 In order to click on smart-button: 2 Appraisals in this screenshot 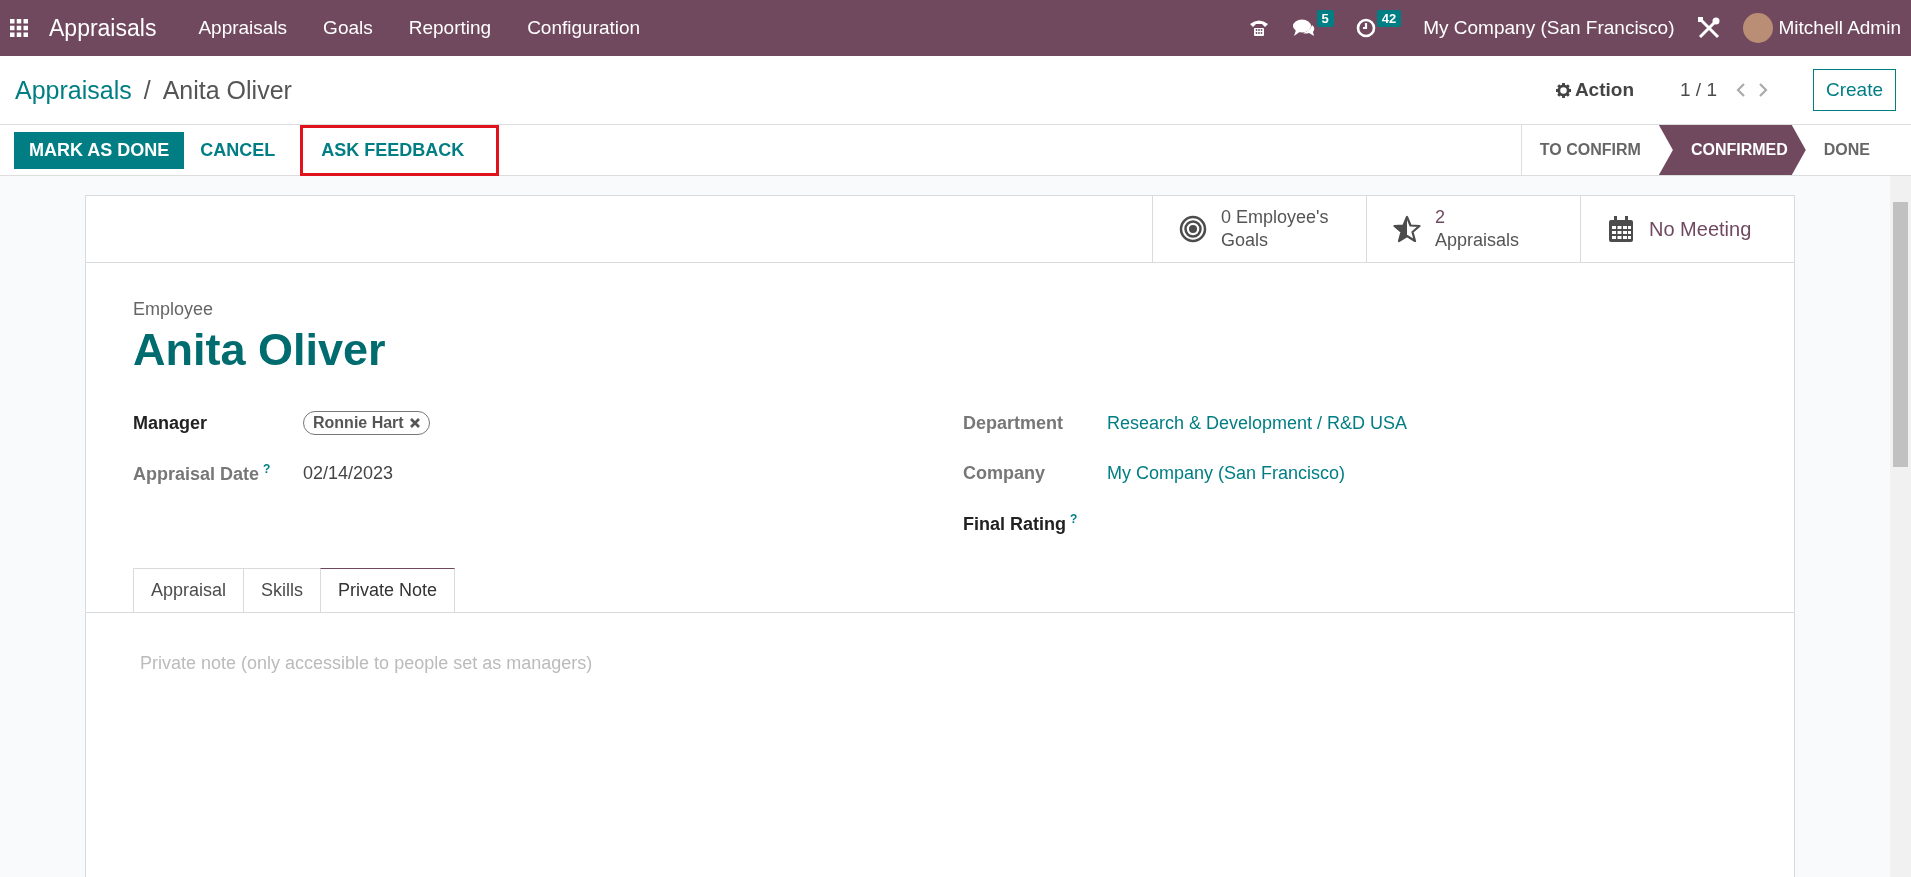, I will do `click(1473, 229)`.